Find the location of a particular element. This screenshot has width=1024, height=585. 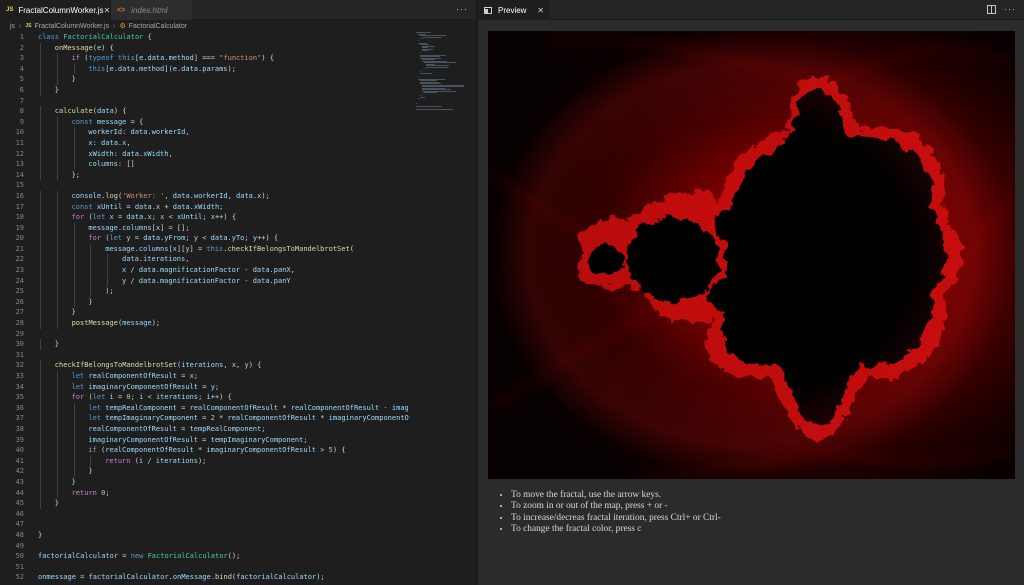

code-token: ; is located at coordinates (221, 206).